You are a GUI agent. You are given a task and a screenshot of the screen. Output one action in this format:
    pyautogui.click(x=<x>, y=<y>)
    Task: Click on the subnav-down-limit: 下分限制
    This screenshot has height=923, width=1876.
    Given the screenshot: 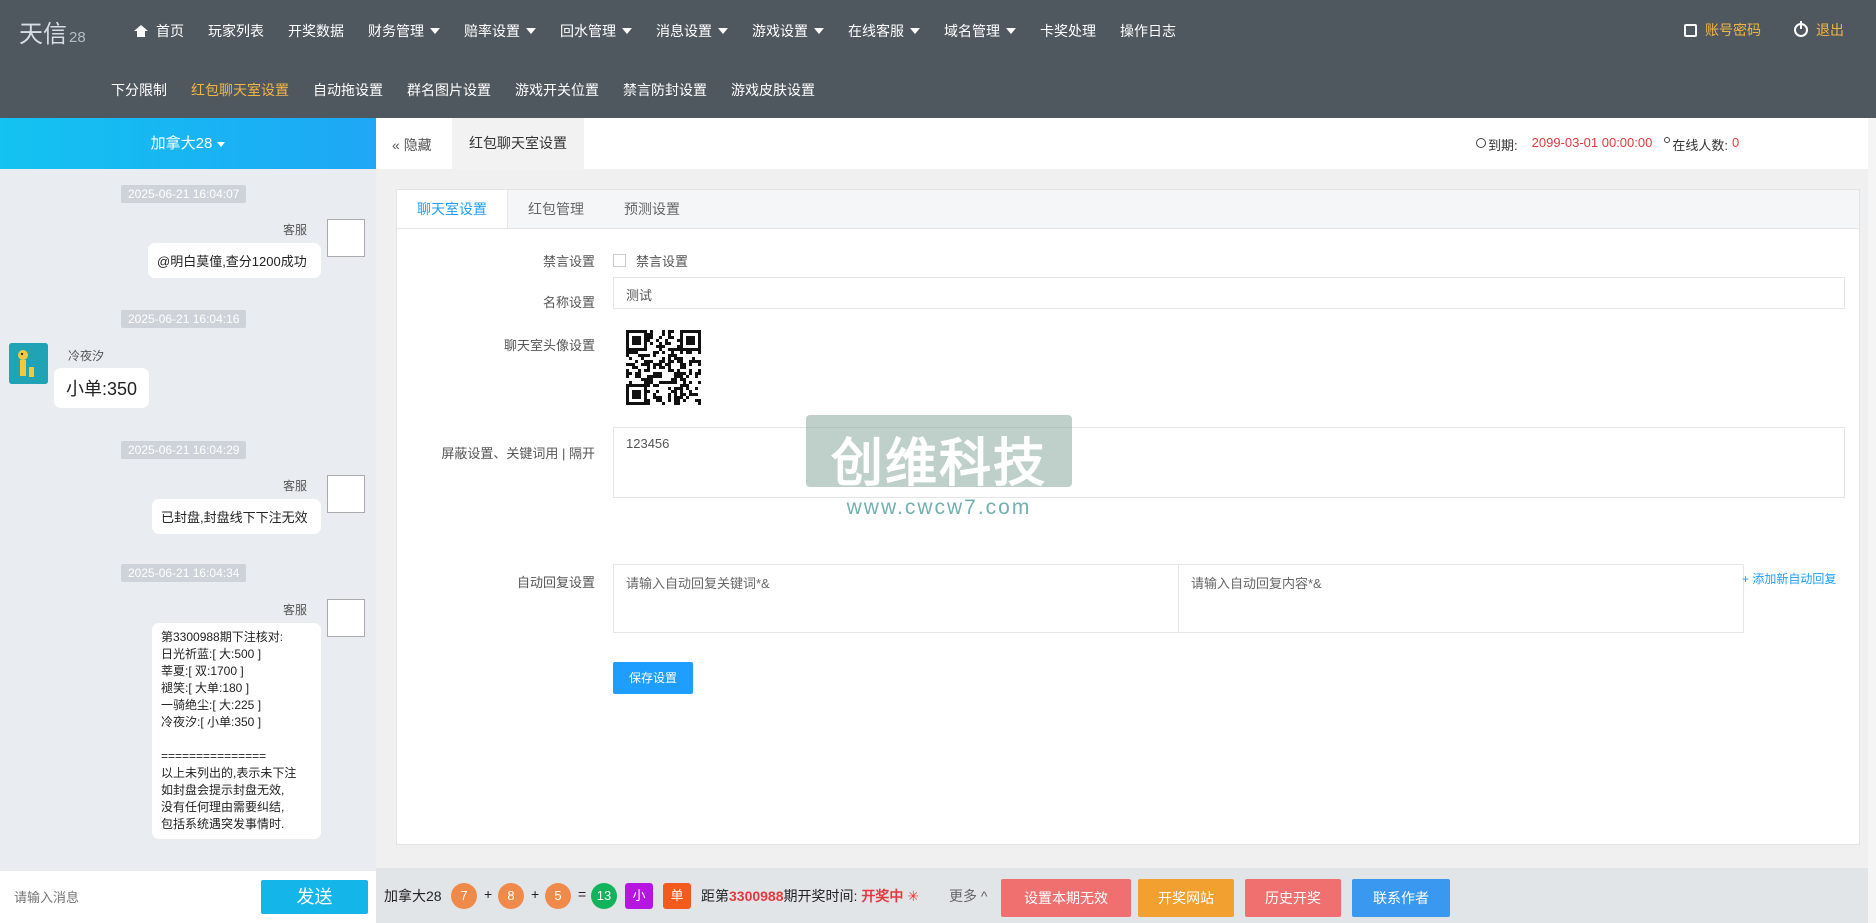 What is the action you would take?
    pyautogui.click(x=139, y=90)
    